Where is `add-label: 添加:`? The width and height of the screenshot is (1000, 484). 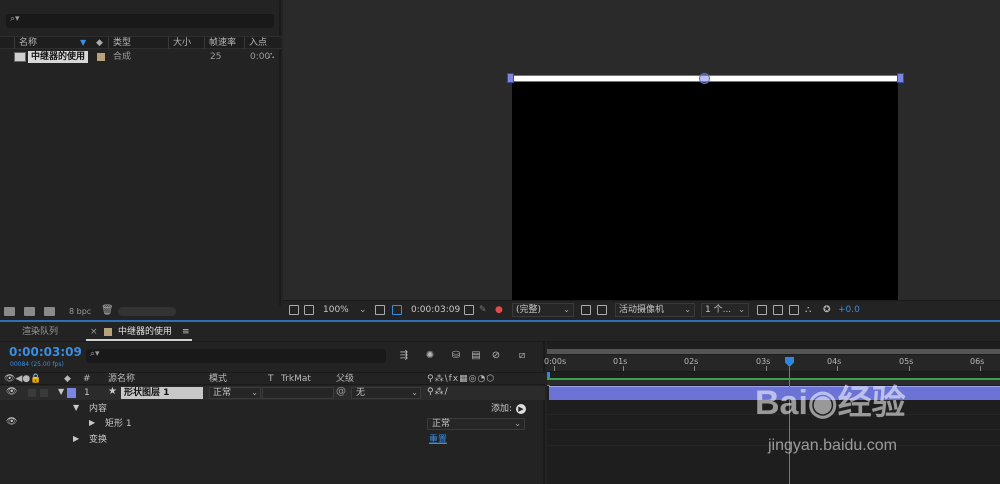
add-label: 添加: is located at coordinates (502, 409).